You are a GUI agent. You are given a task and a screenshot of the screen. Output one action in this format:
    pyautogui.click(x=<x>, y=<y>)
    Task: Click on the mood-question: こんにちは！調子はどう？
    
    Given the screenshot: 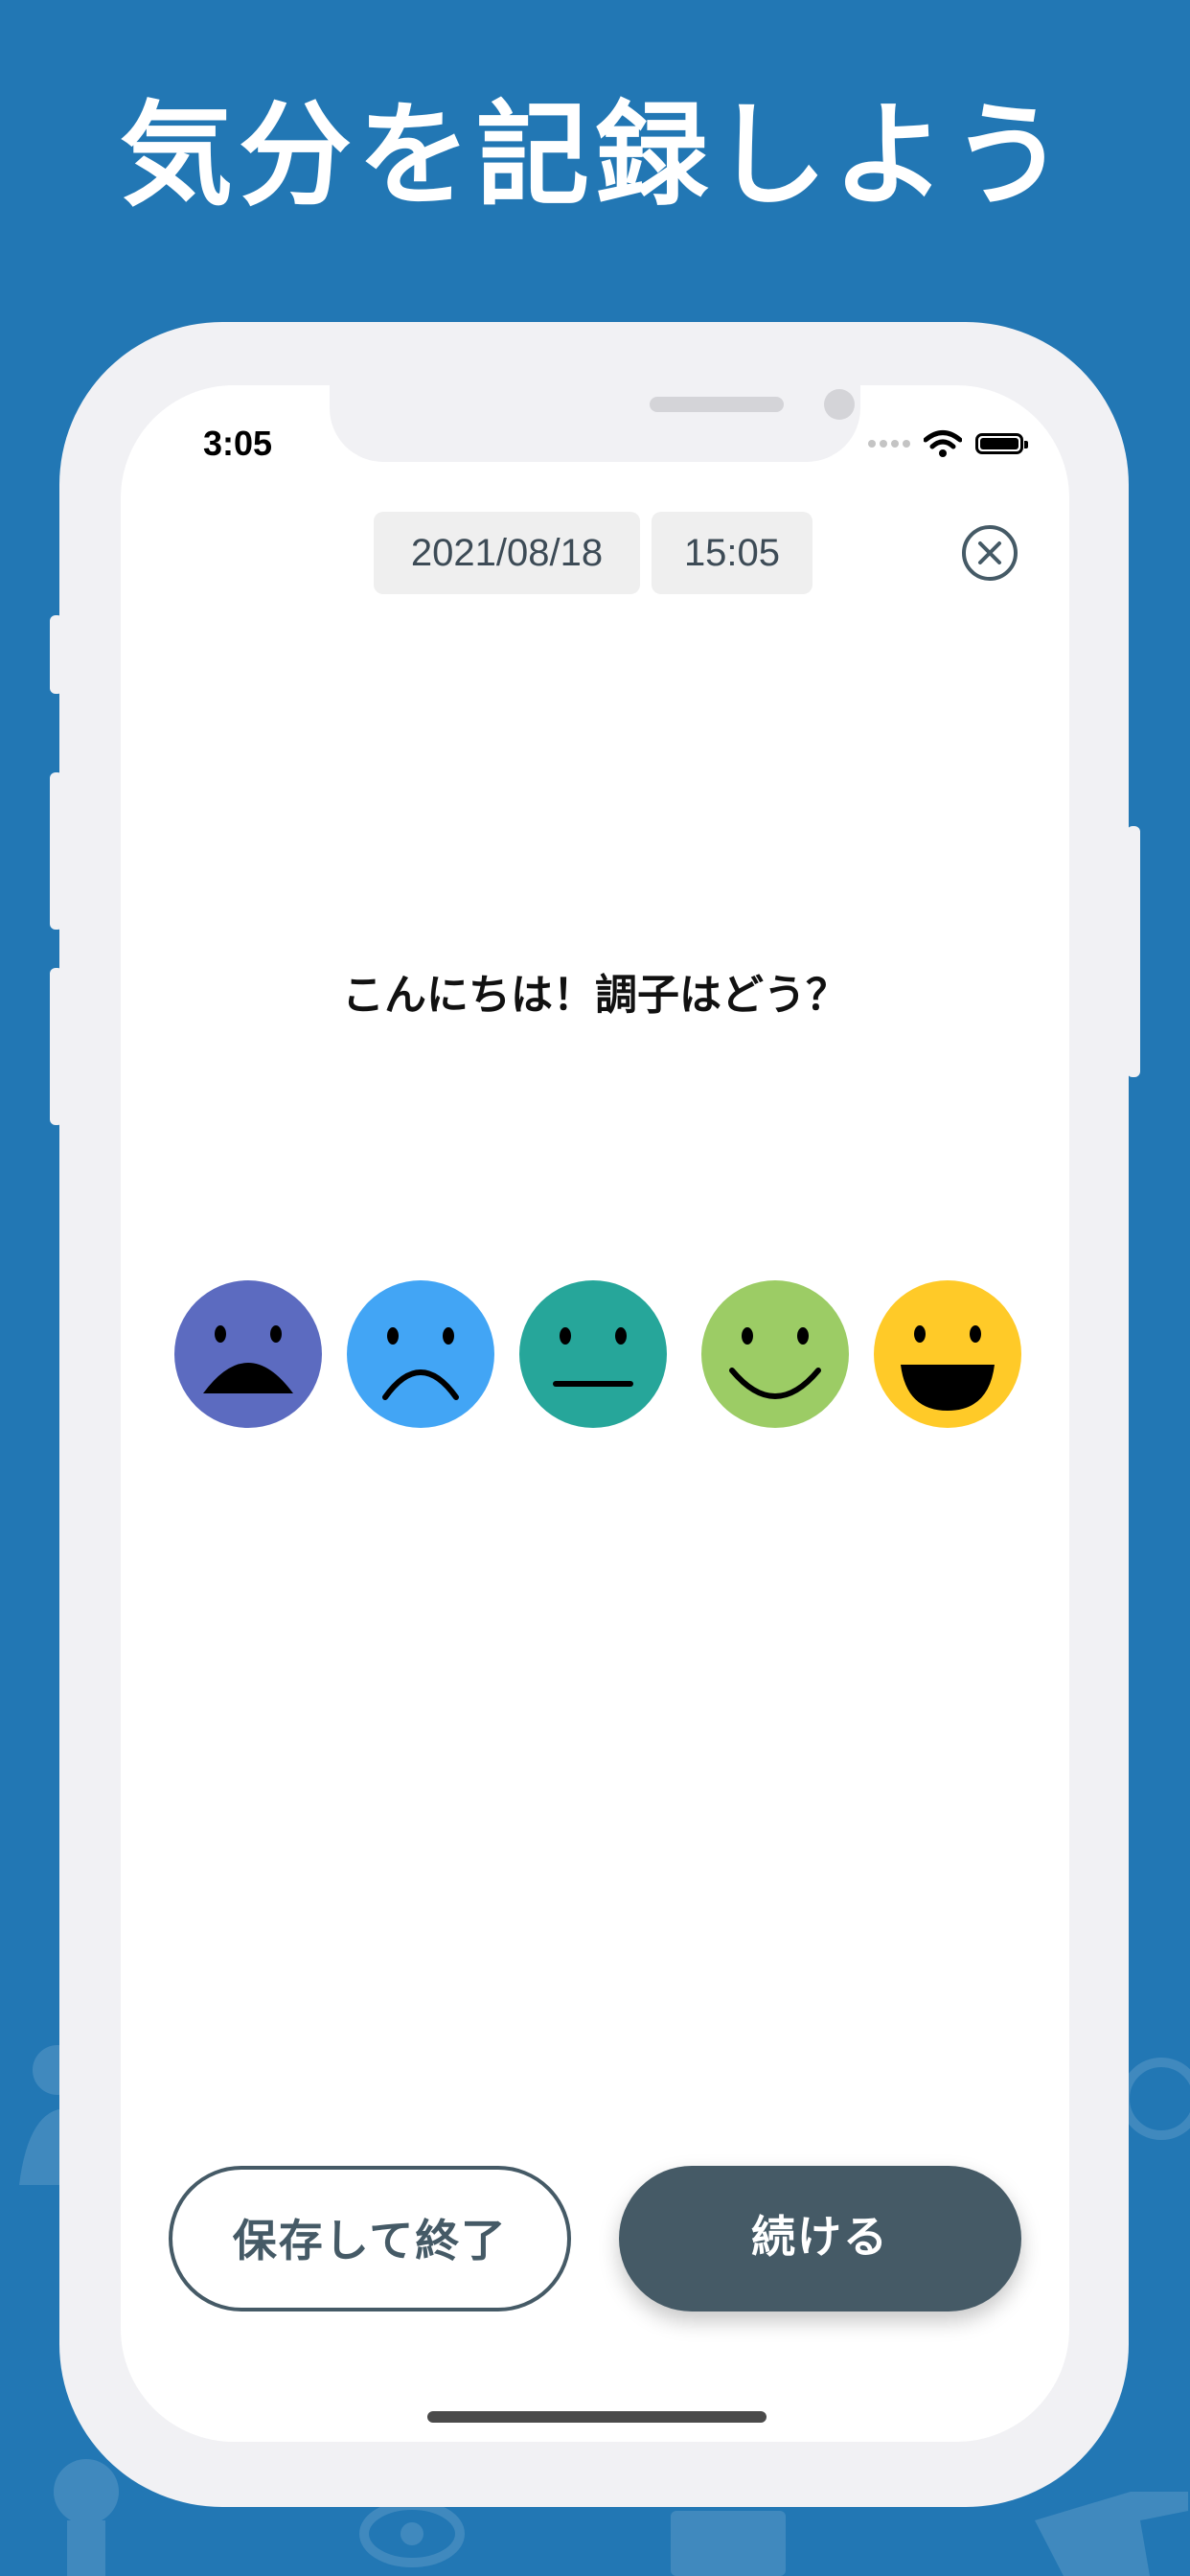 What is the action you would take?
    pyautogui.click(x=595, y=996)
    